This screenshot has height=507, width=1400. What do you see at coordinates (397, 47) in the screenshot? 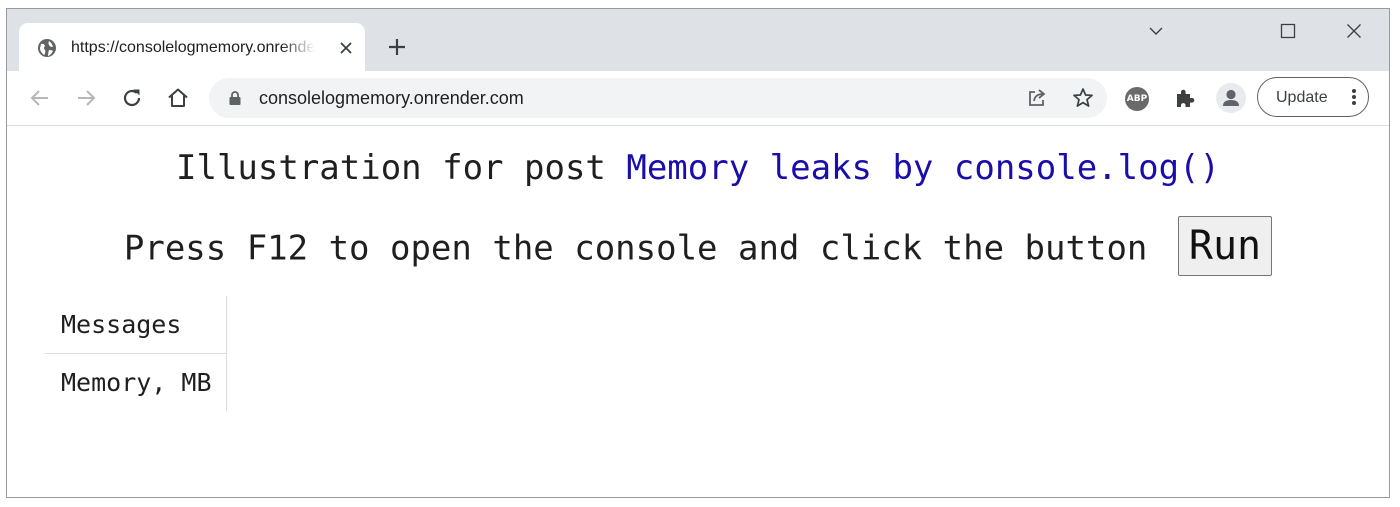
I see `new-tab-icon` at bounding box center [397, 47].